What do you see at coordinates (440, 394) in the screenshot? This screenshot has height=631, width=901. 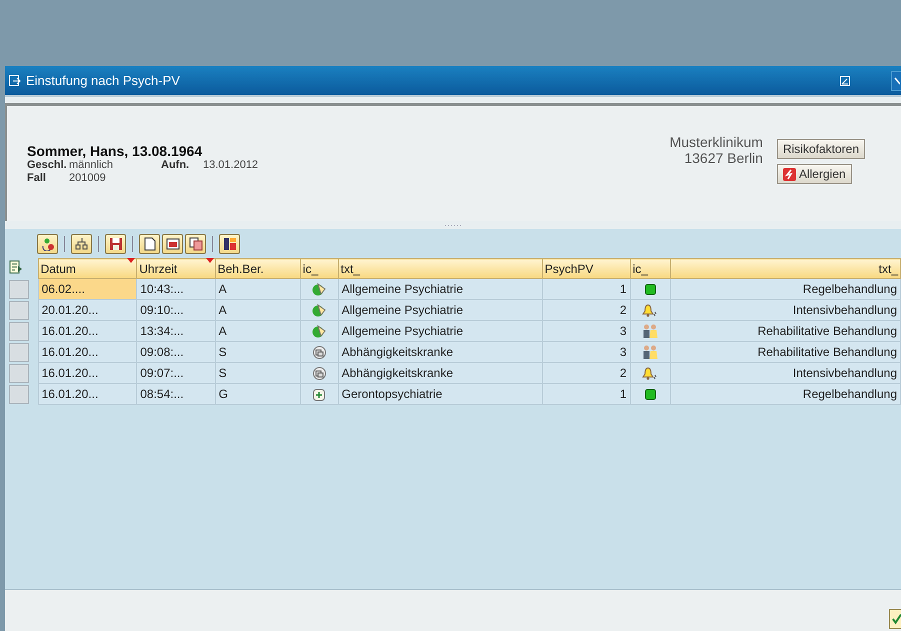 I see `table-cell: Gerontopsychiatrie` at bounding box center [440, 394].